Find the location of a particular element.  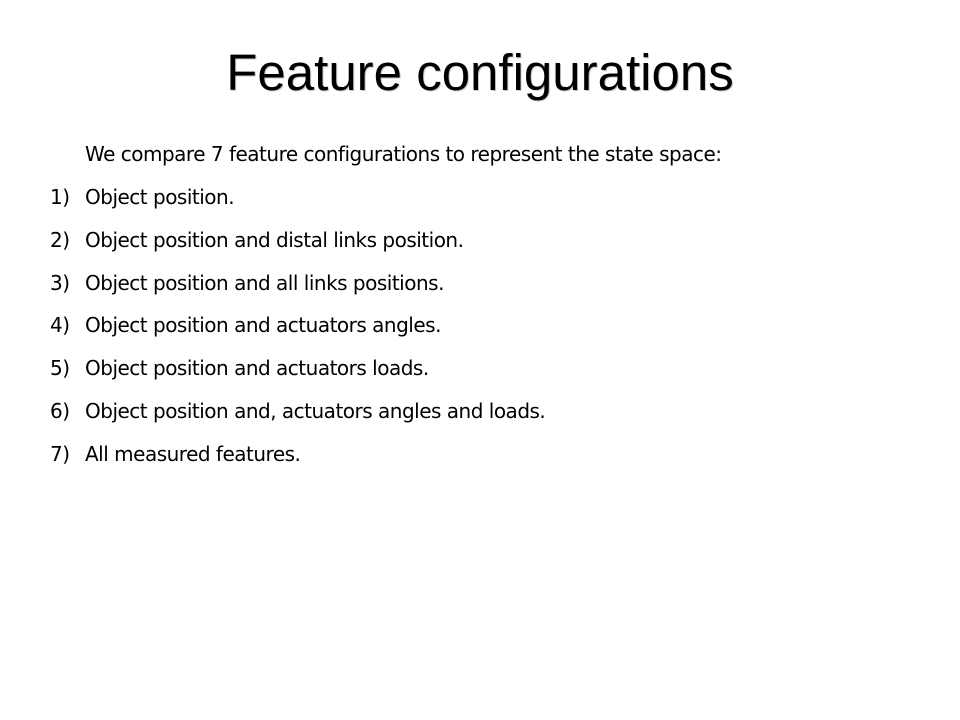

list-item-number: 2) is located at coordinates (60, 239).